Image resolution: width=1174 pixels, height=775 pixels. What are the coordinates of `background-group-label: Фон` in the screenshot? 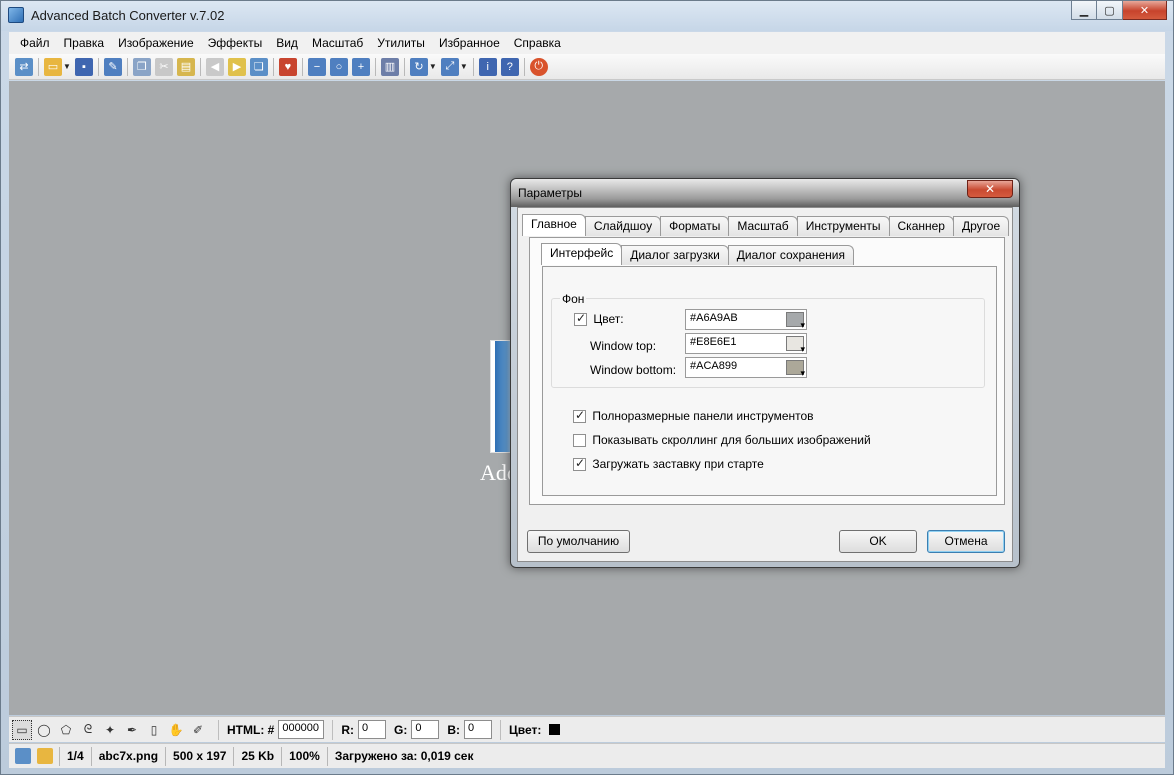 It's located at (573, 299).